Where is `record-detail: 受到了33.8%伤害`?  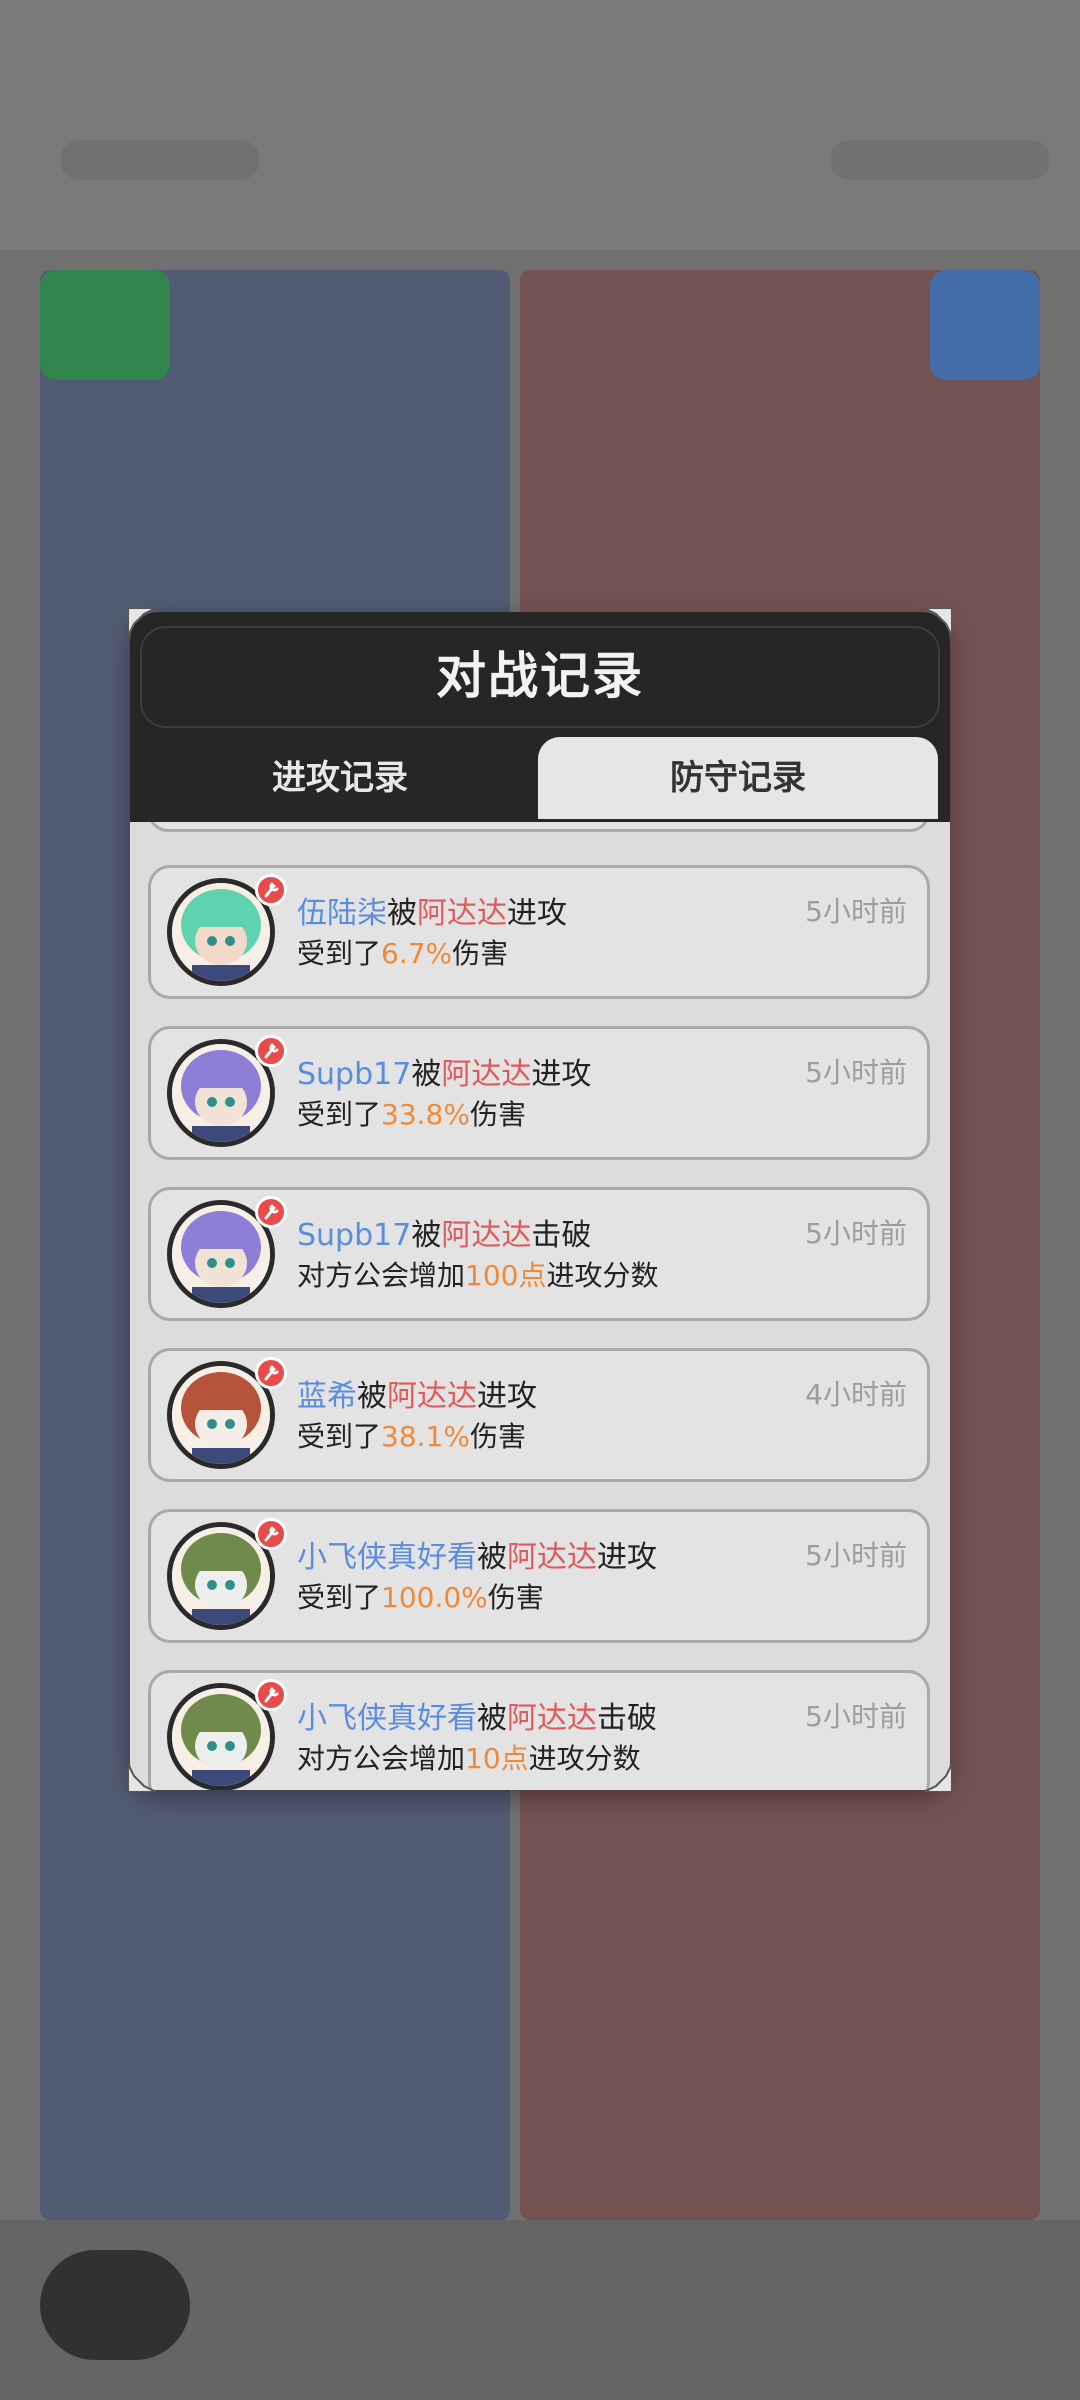 record-detail: 受到了33.8%伤害 is located at coordinates (411, 1113).